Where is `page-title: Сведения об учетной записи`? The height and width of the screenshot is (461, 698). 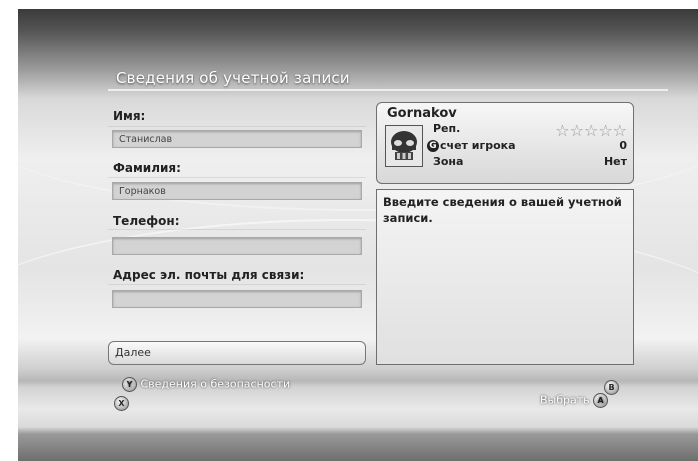 page-title: Сведения об учетной записи is located at coordinates (233, 78).